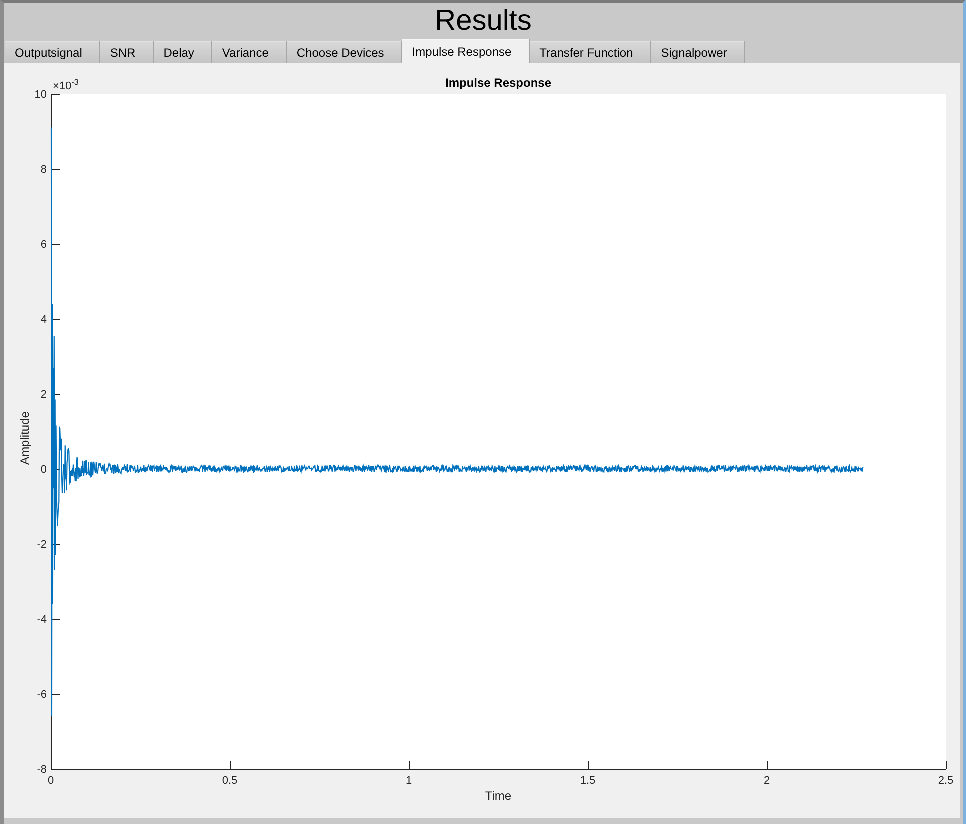 This screenshot has height=824, width=966. Describe the element at coordinates (43, 245) in the screenshot. I see `y-tick-label: 6` at that location.